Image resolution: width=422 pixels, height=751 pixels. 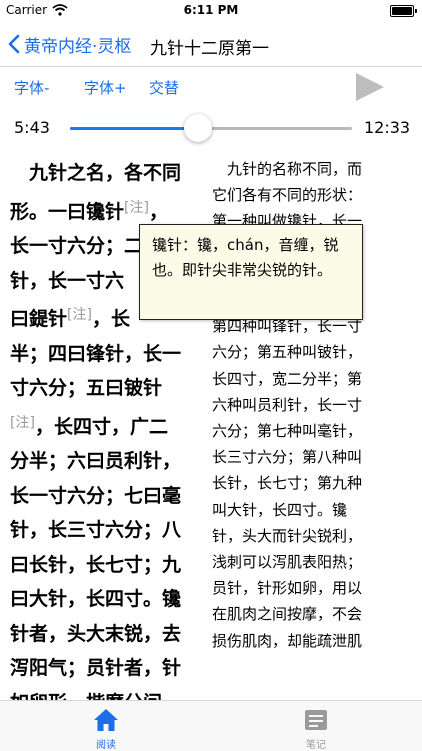 I want to click on translation-line: 长三寸六分；第八种叫, so click(x=287, y=457).